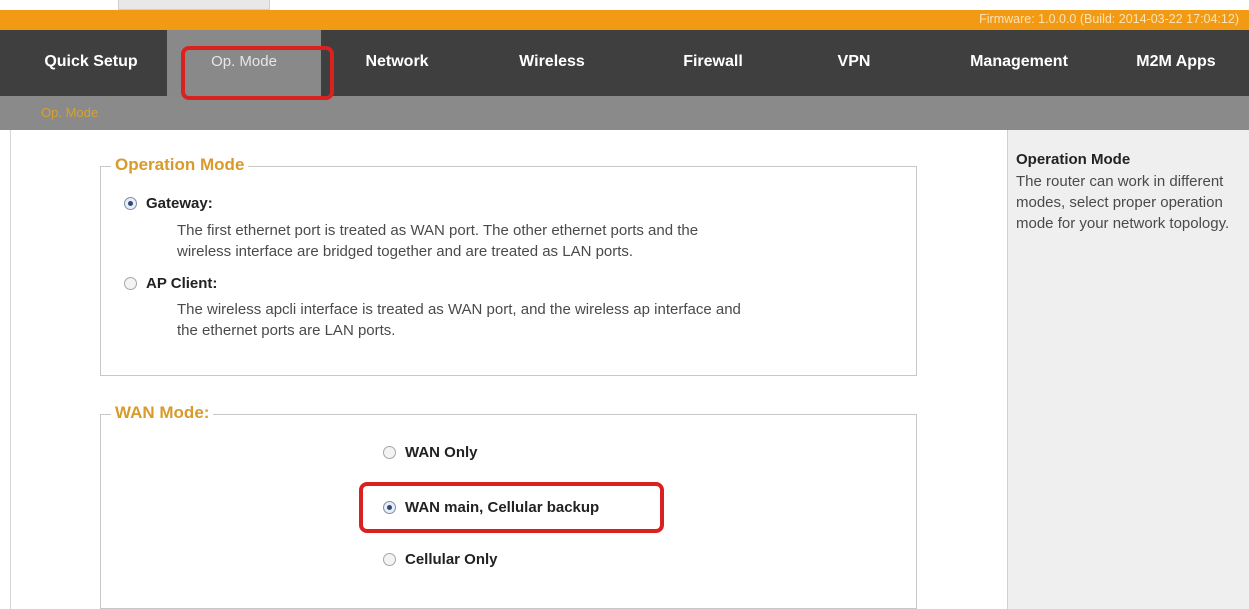  I want to click on nav-firewall: Firewall, so click(713, 63).